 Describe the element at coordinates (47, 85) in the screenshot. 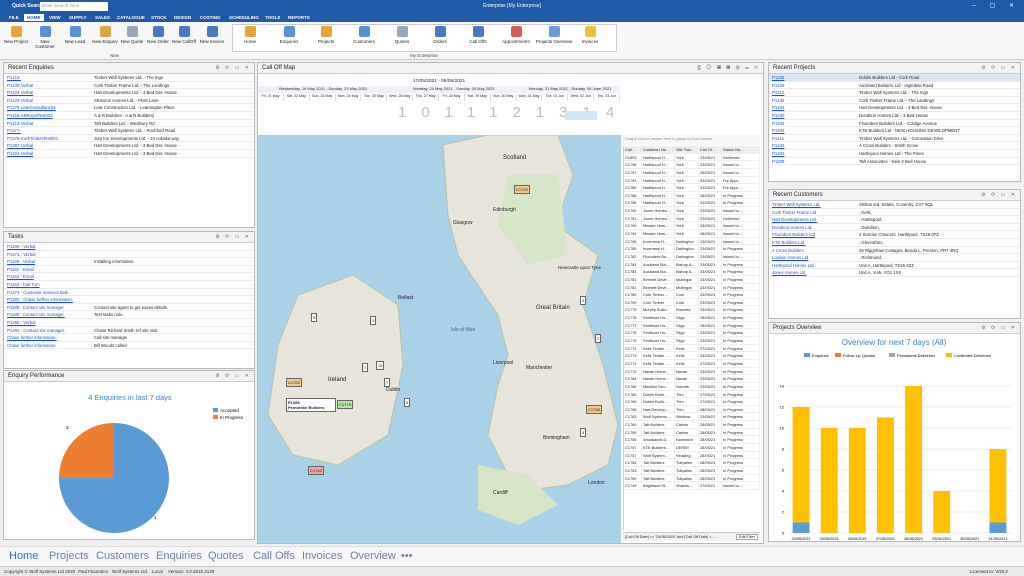

I see `row-link: P1435-Verbal` at that location.